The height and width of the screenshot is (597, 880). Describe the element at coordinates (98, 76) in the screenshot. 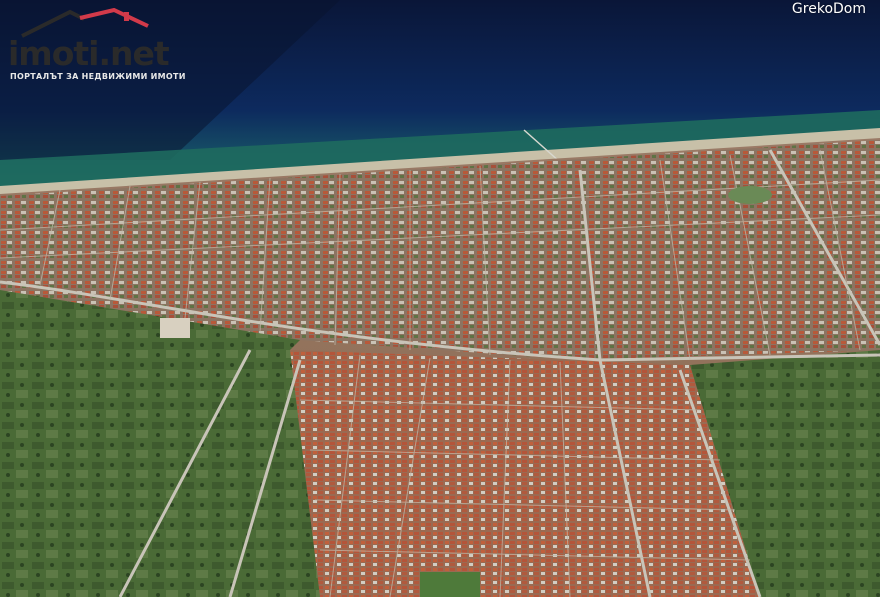

I see `logo-tagline: ПОРТАЛЪТ ЗА НЕДВИЖИМИ ИМОТИ` at that location.